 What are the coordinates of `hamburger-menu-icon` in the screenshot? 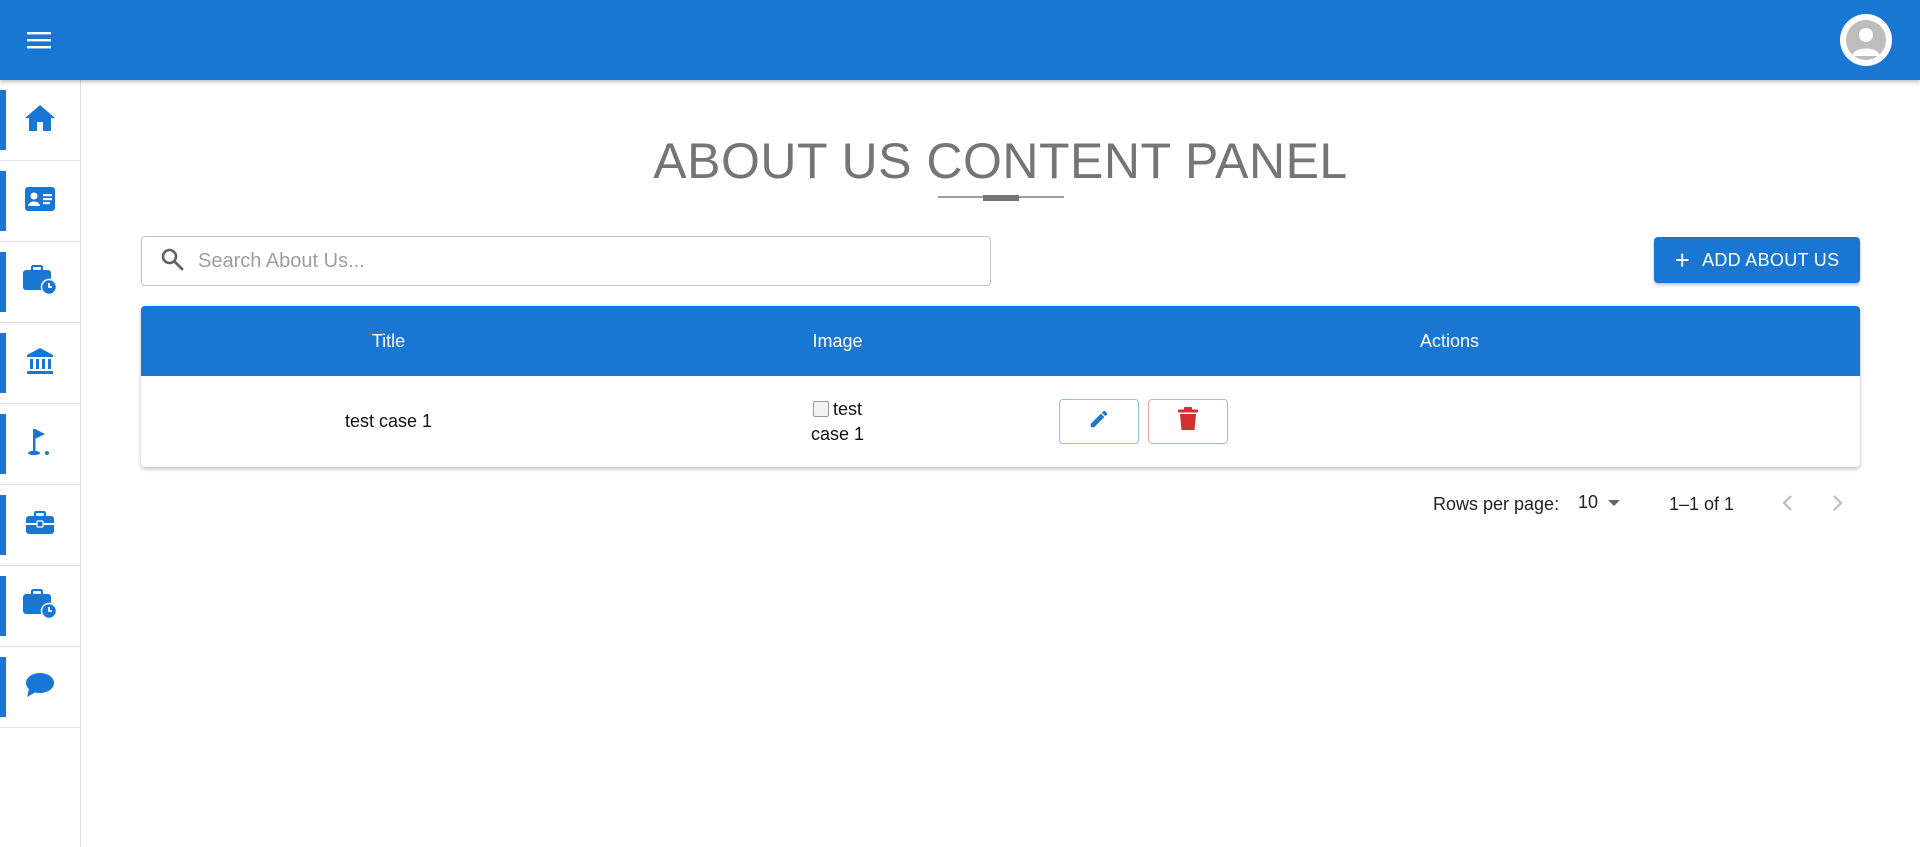 It's located at (39, 40).